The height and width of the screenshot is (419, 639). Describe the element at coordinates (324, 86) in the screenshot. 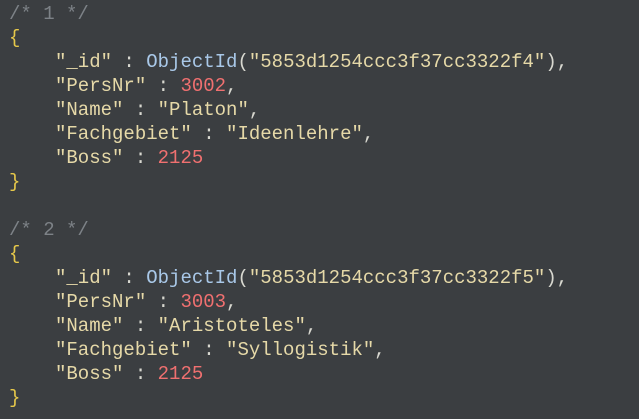

I see `field-line: "PersNr" : 3002,` at that location.